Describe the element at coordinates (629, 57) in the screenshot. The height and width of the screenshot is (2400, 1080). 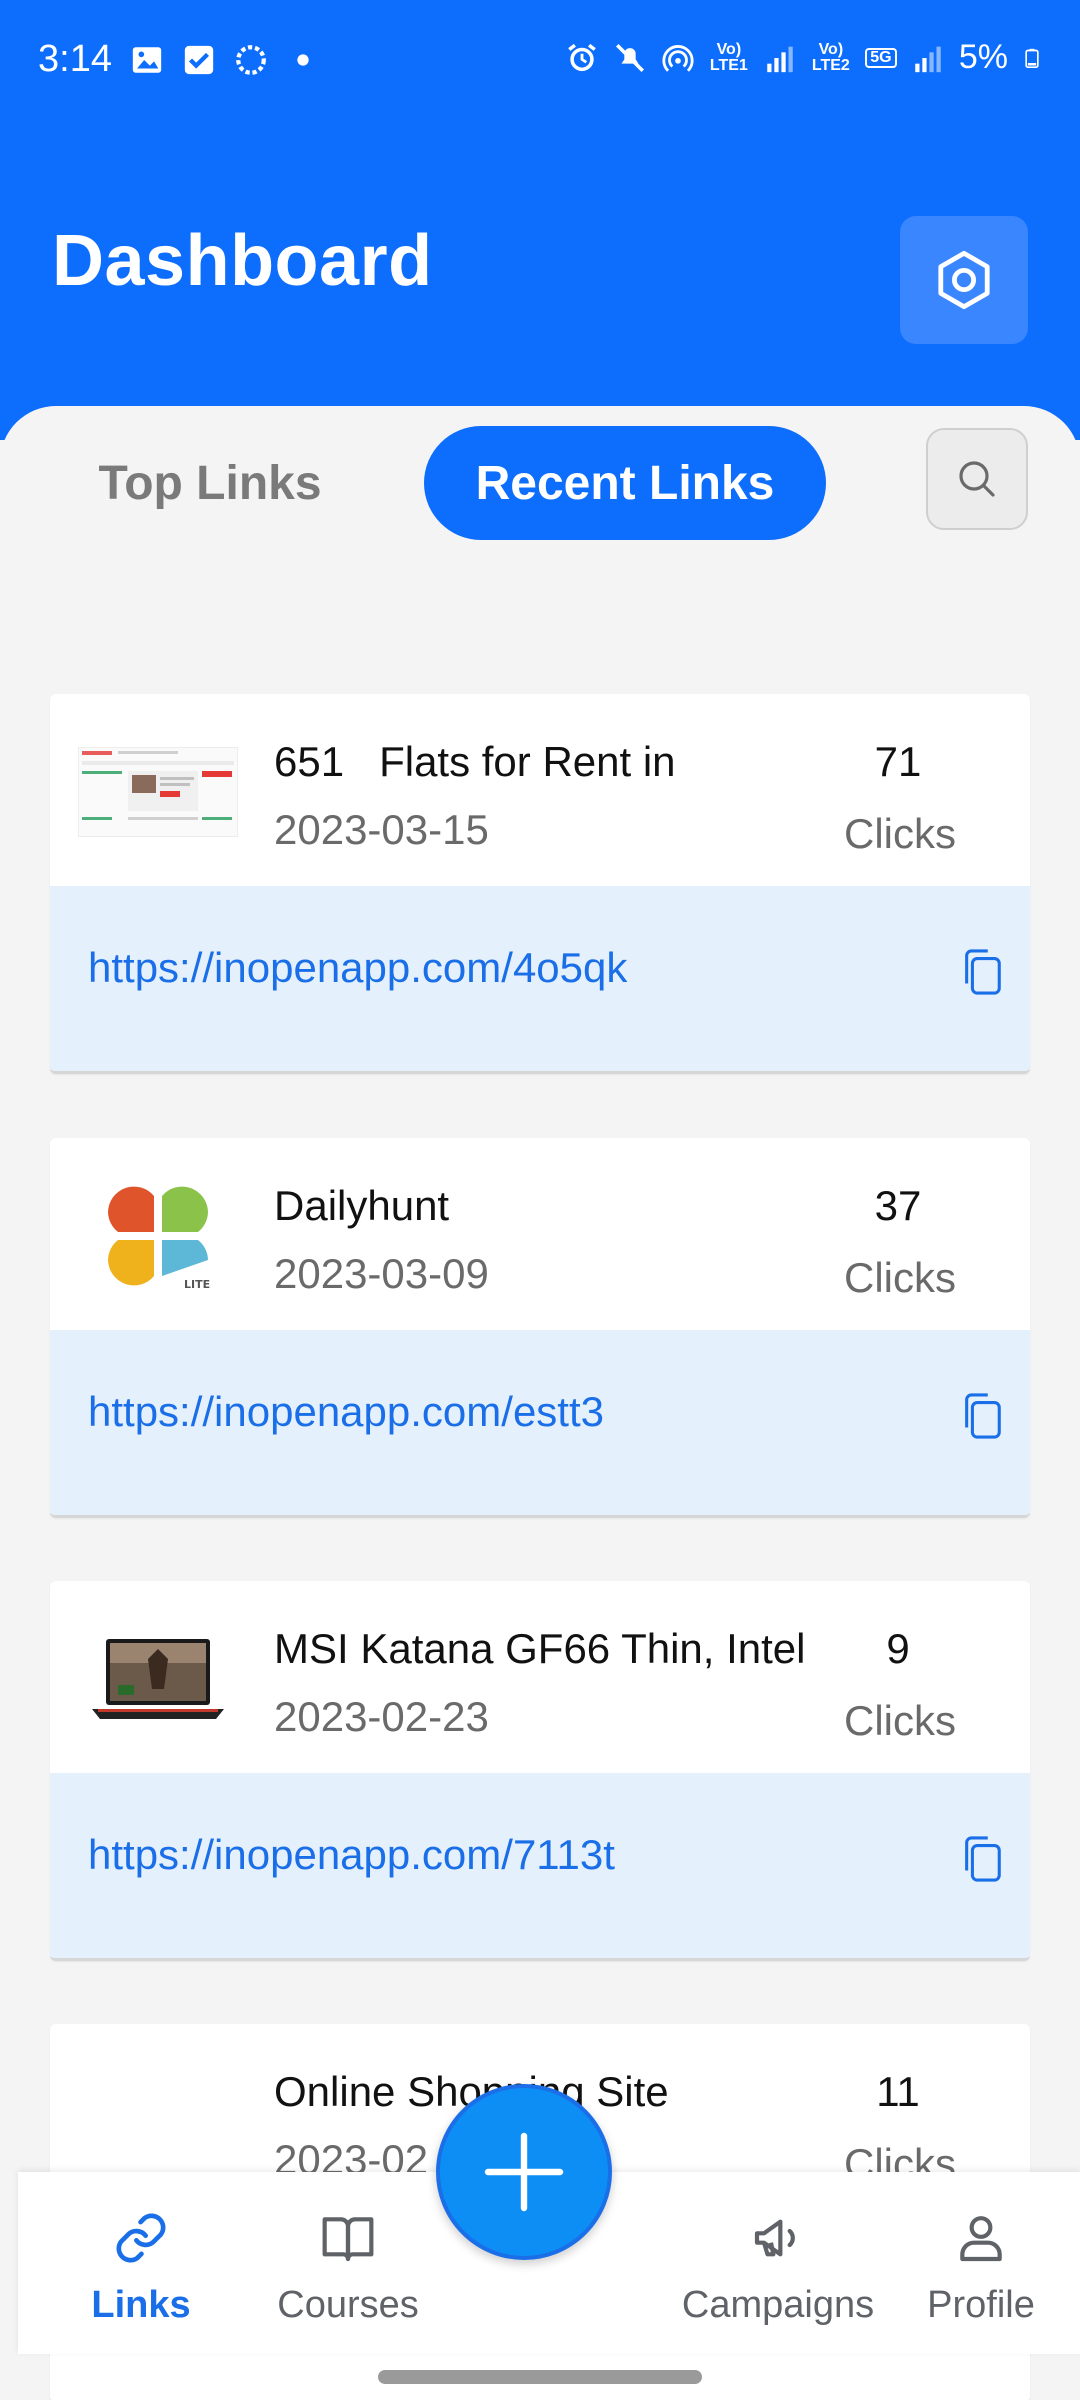
I see `mute-icon` at that location.